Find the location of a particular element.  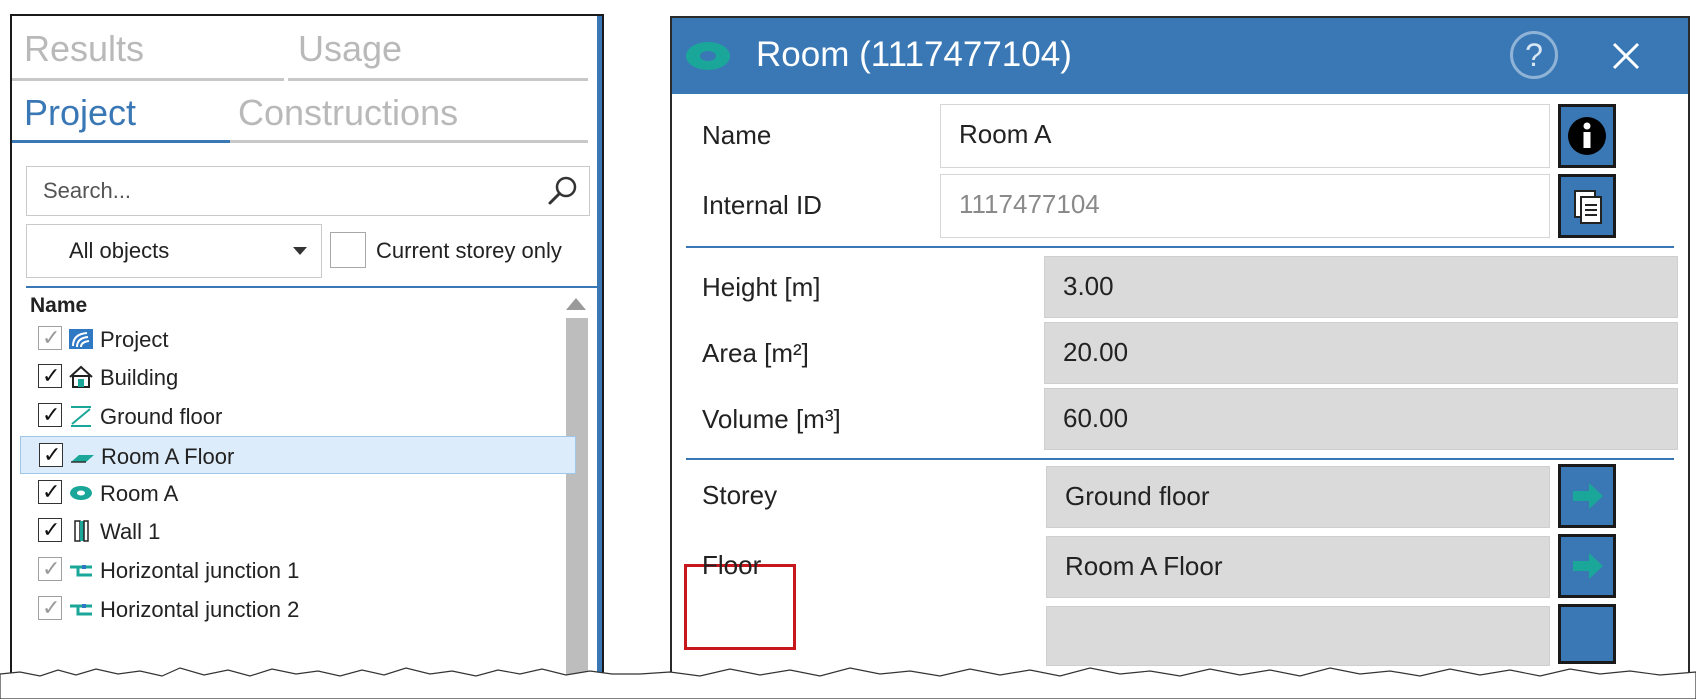

search-box is located at coordinates (308, 191).